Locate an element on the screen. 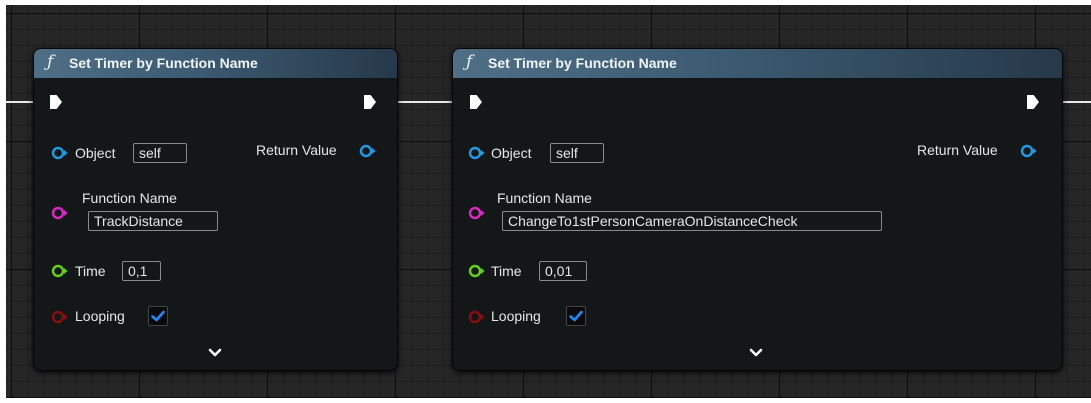  time-input: 0,01 is located at coordinates (563, 271).